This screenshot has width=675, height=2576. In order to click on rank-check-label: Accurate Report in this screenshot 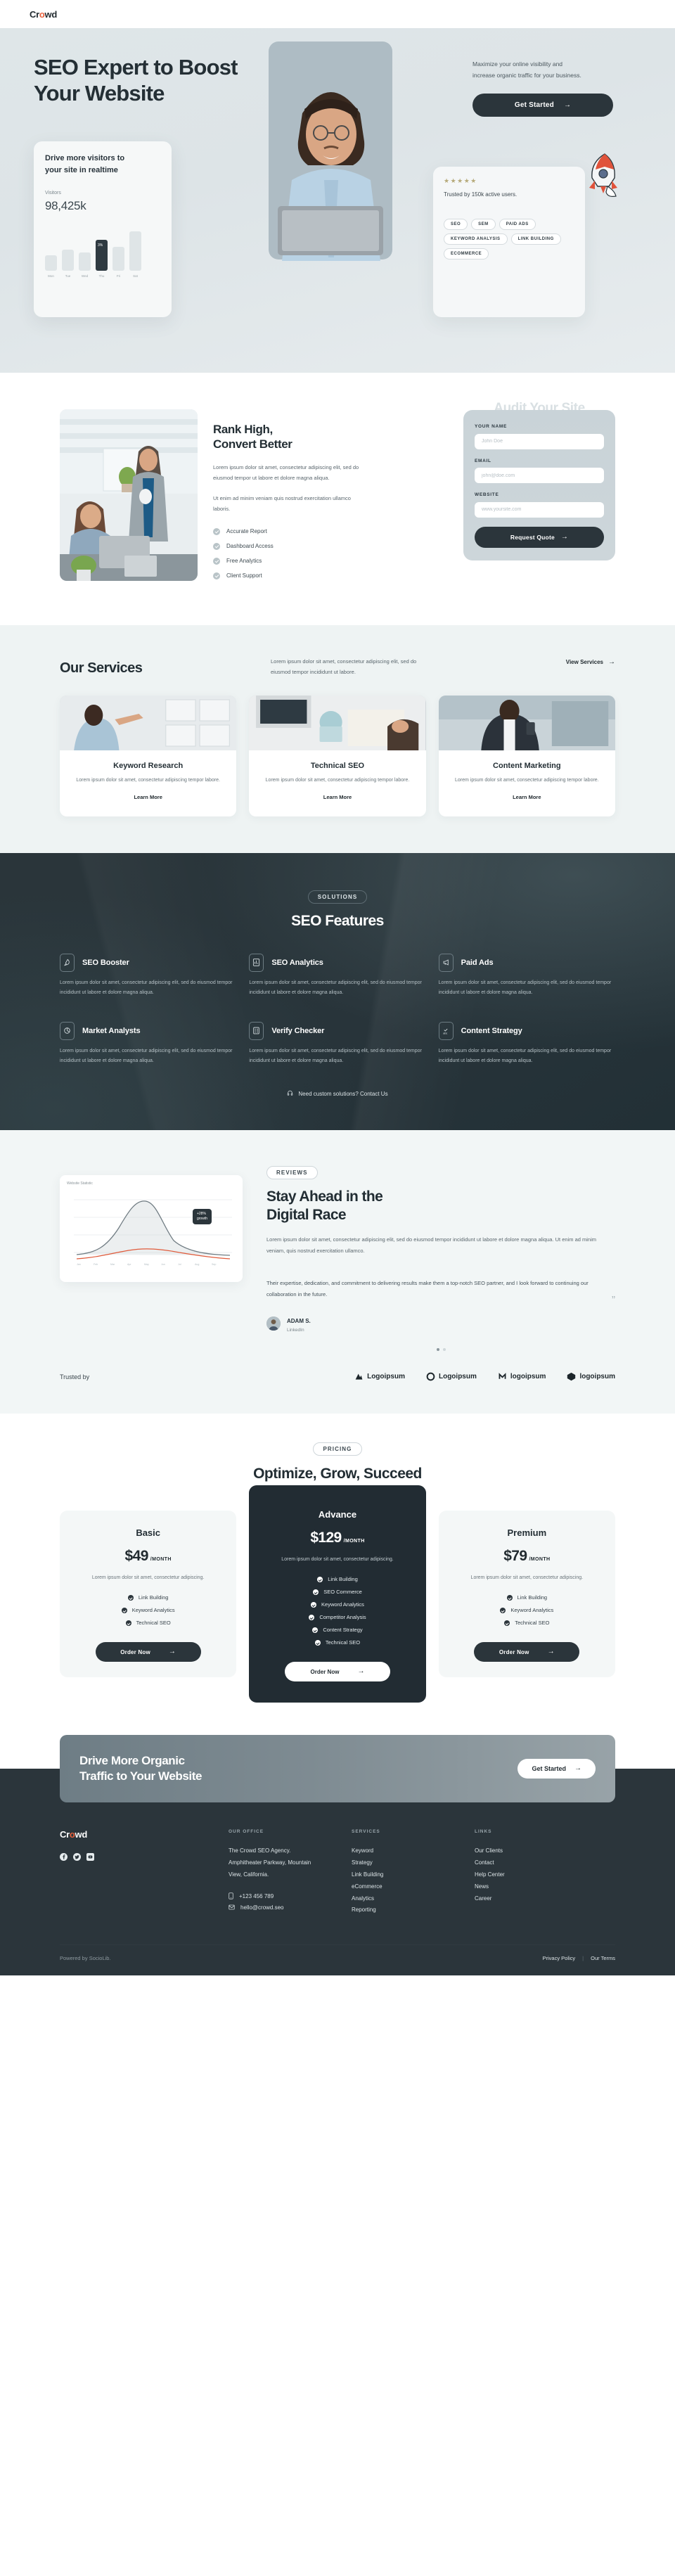, I will do `click(246, 531)`.